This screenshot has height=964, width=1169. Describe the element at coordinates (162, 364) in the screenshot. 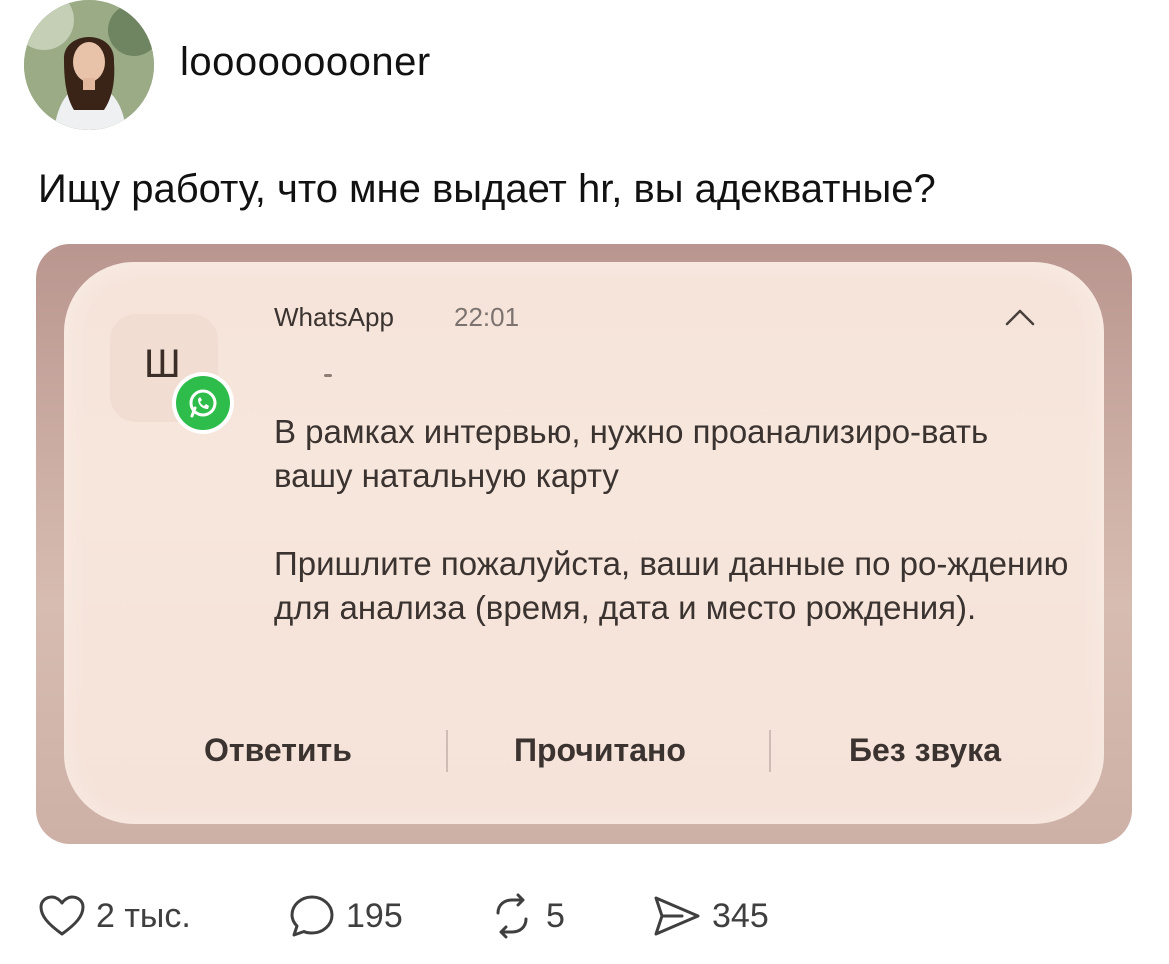

I see `app-icon-letter: Ш` at that location.